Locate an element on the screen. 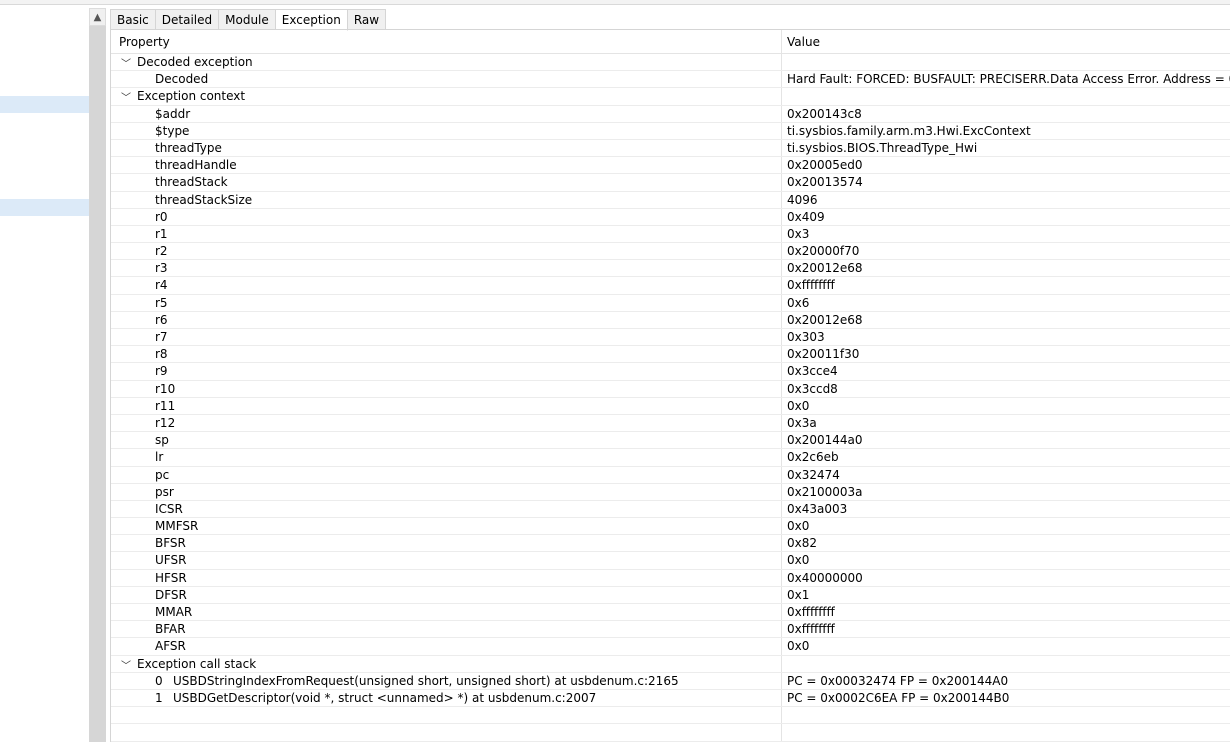 The height and width of the screenshot is (742, 1230). table-row: MMAR 0xffffffff is located at coordinates (670, 613).